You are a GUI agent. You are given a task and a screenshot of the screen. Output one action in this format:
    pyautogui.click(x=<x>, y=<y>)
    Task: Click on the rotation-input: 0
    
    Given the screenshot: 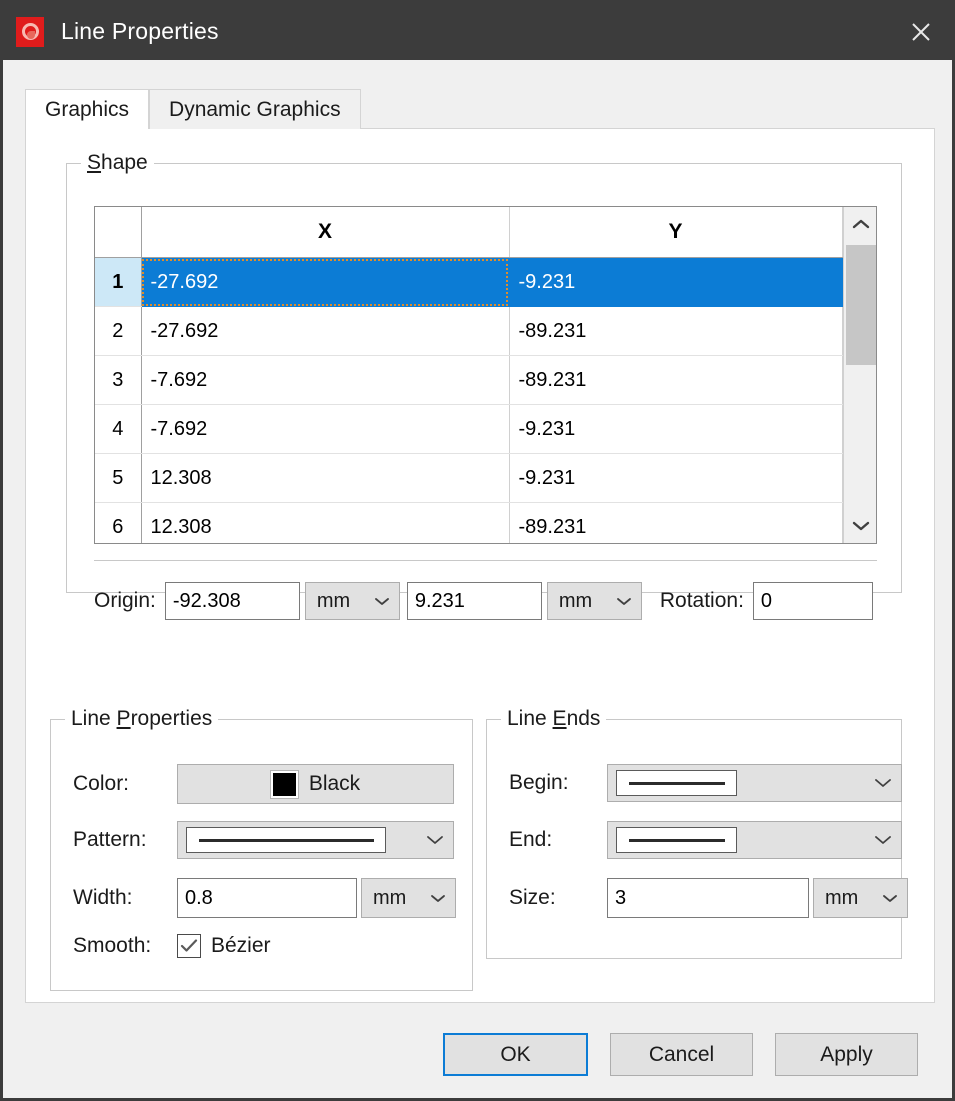 What is the action you would take?
    pyautogui.click(x=812, y=601)
    